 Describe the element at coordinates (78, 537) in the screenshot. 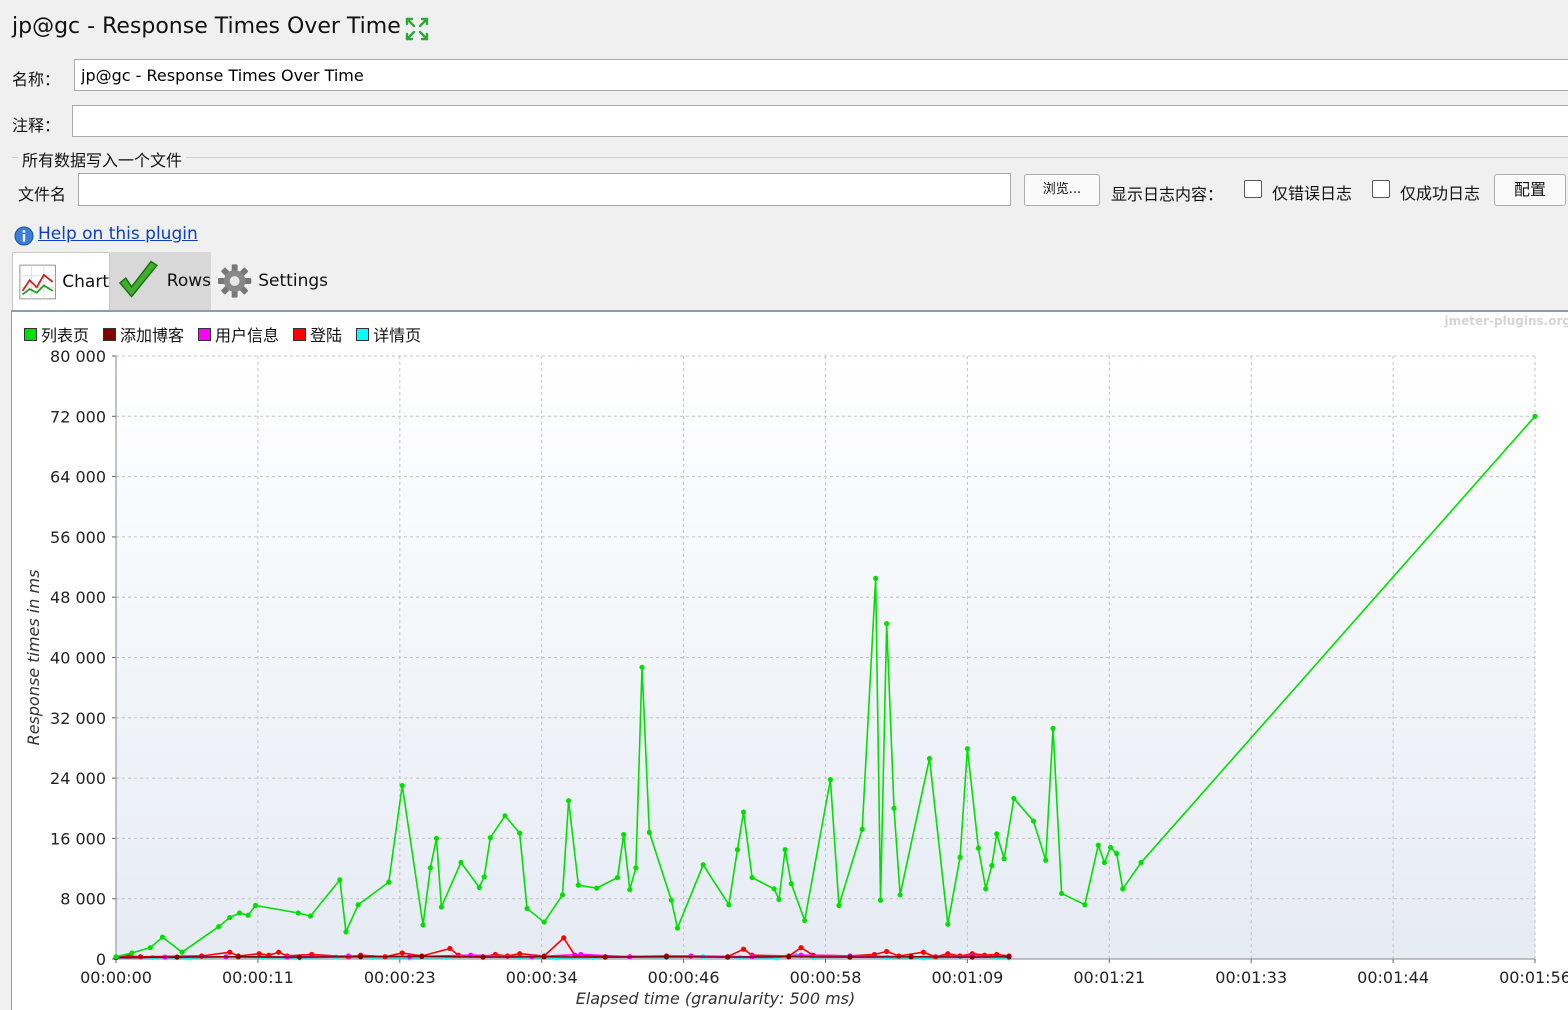

I see `y-tick-label: 56 000` at that location.